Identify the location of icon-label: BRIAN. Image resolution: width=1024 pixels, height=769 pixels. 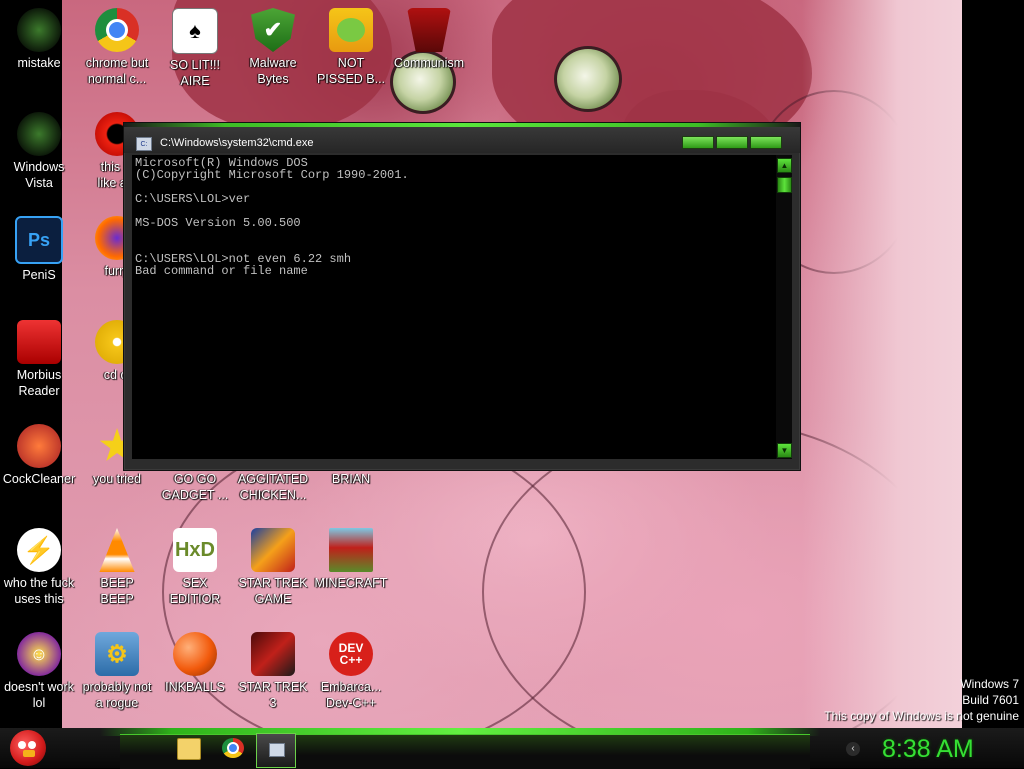
(351, 479).